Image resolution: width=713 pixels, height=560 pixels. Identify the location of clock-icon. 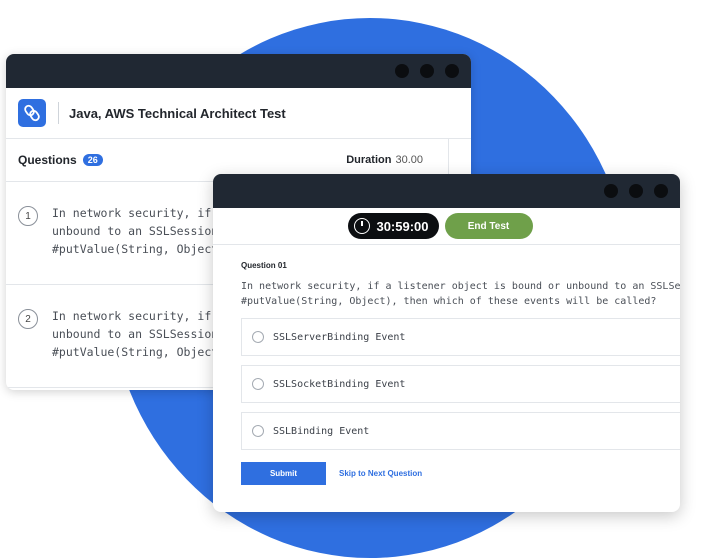
(362, 226).